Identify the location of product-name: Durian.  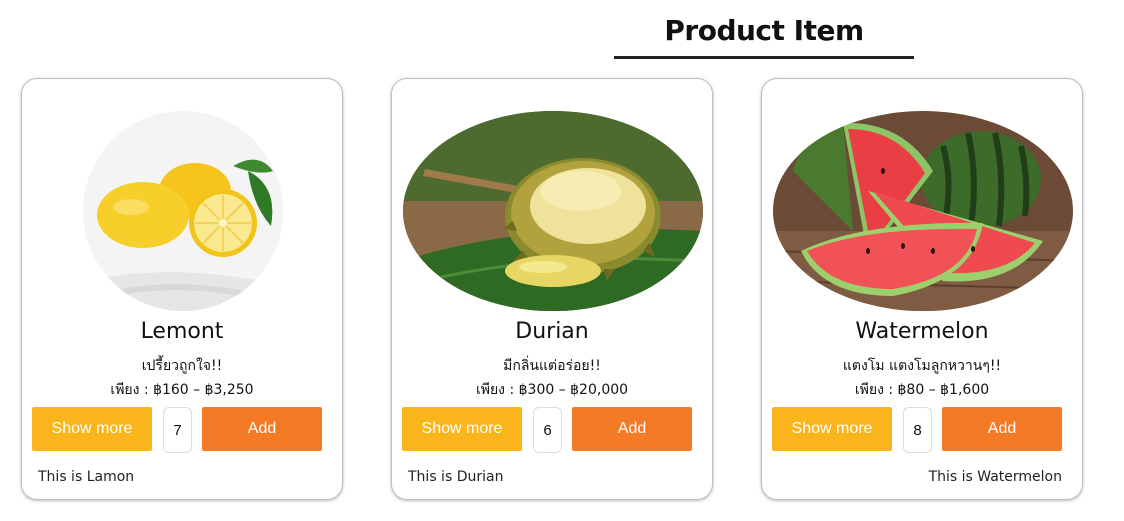
(552, 331).